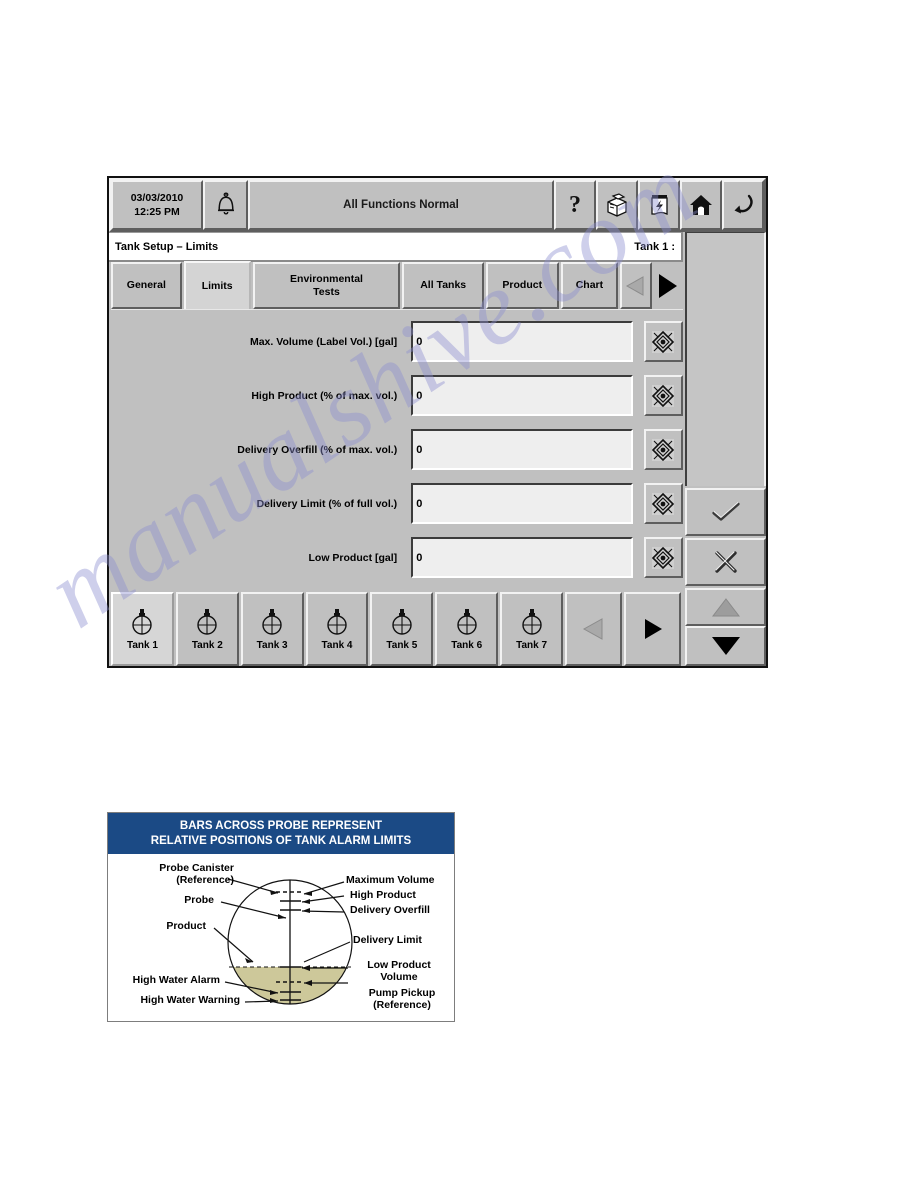 The height and width of the screenshot is (1188, 918). What do you see at coordinates (397, 503) in the screenshot?
I see `field-row-delivery-limit: Delivery Limit (% of full vol.) 0` at bounding box center [397, 503].